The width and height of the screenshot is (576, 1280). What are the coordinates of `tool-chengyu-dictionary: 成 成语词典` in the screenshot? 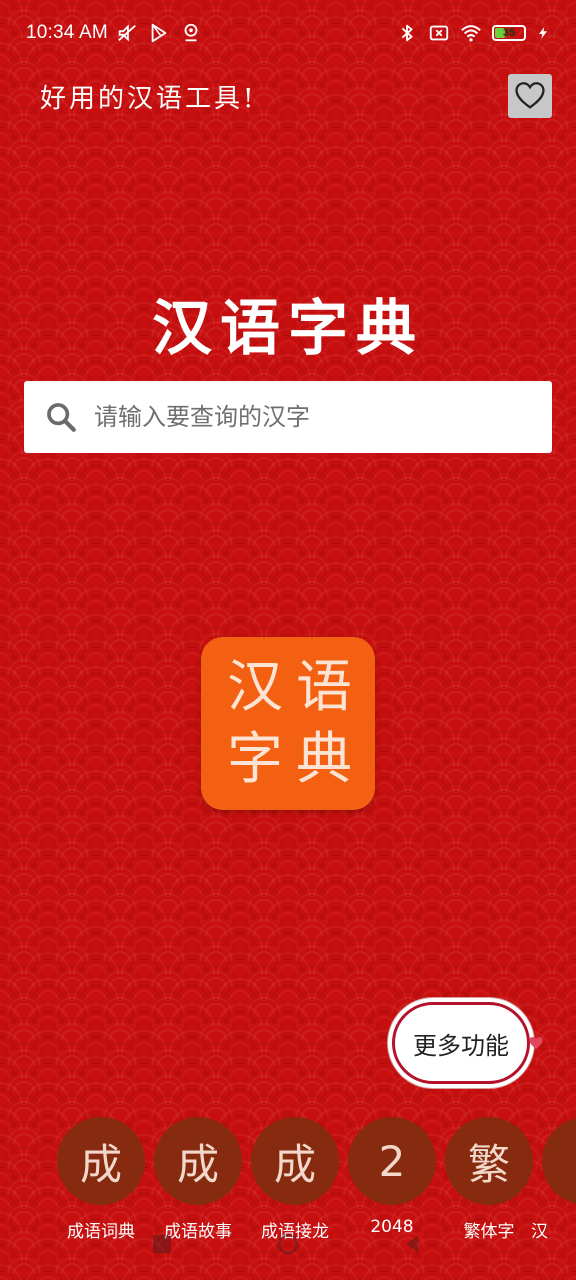 It's located at (101, 1182).